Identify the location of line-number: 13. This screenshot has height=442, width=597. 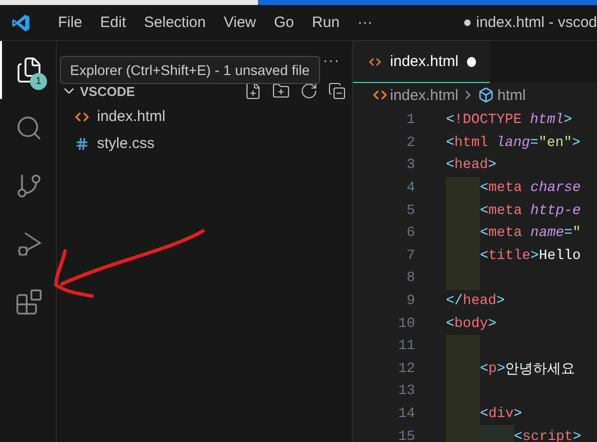
(406, 391).